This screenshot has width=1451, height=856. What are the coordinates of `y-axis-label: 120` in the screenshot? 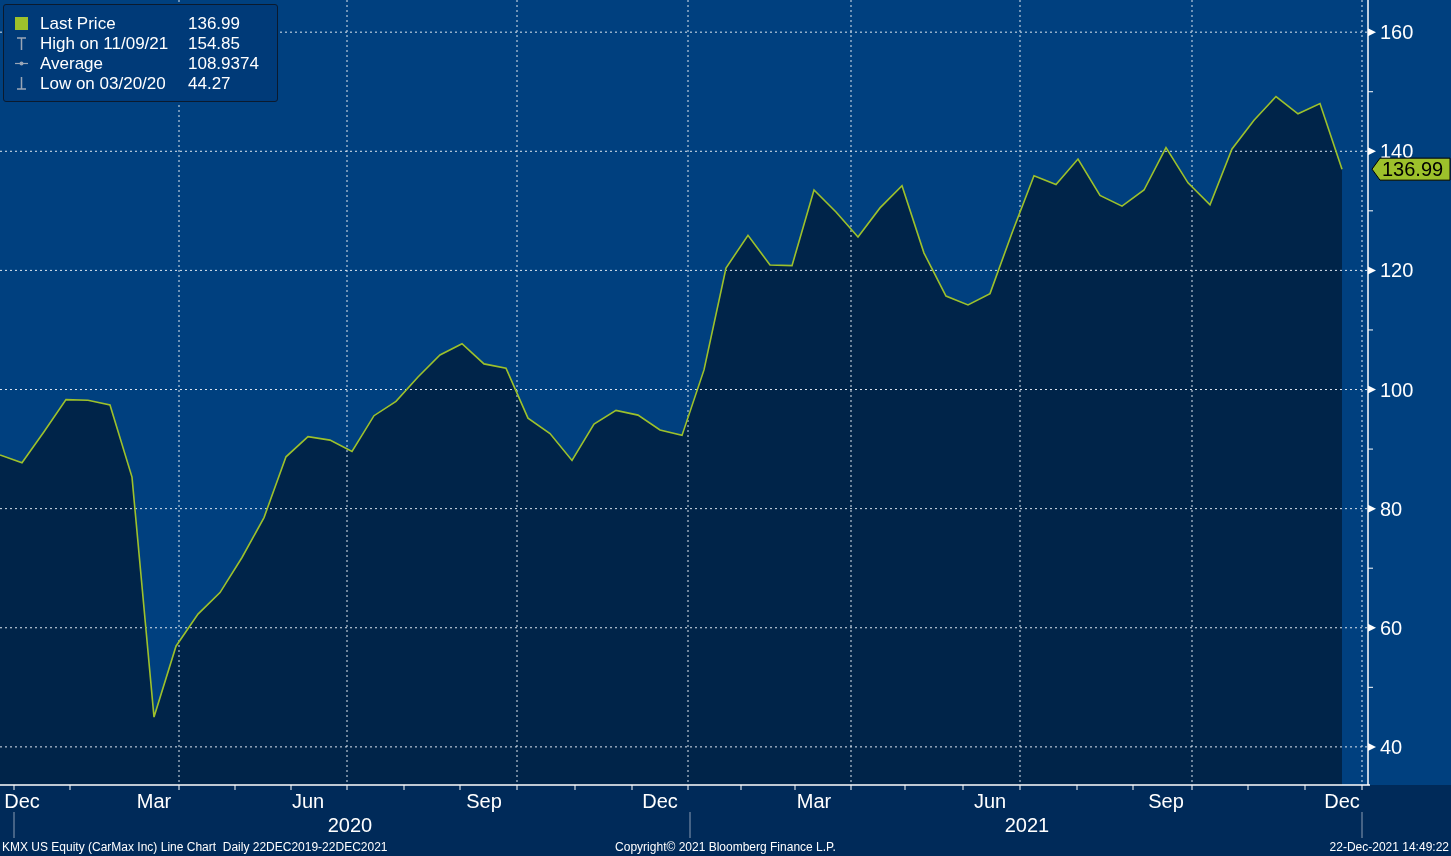 It's located at (1397, 270).